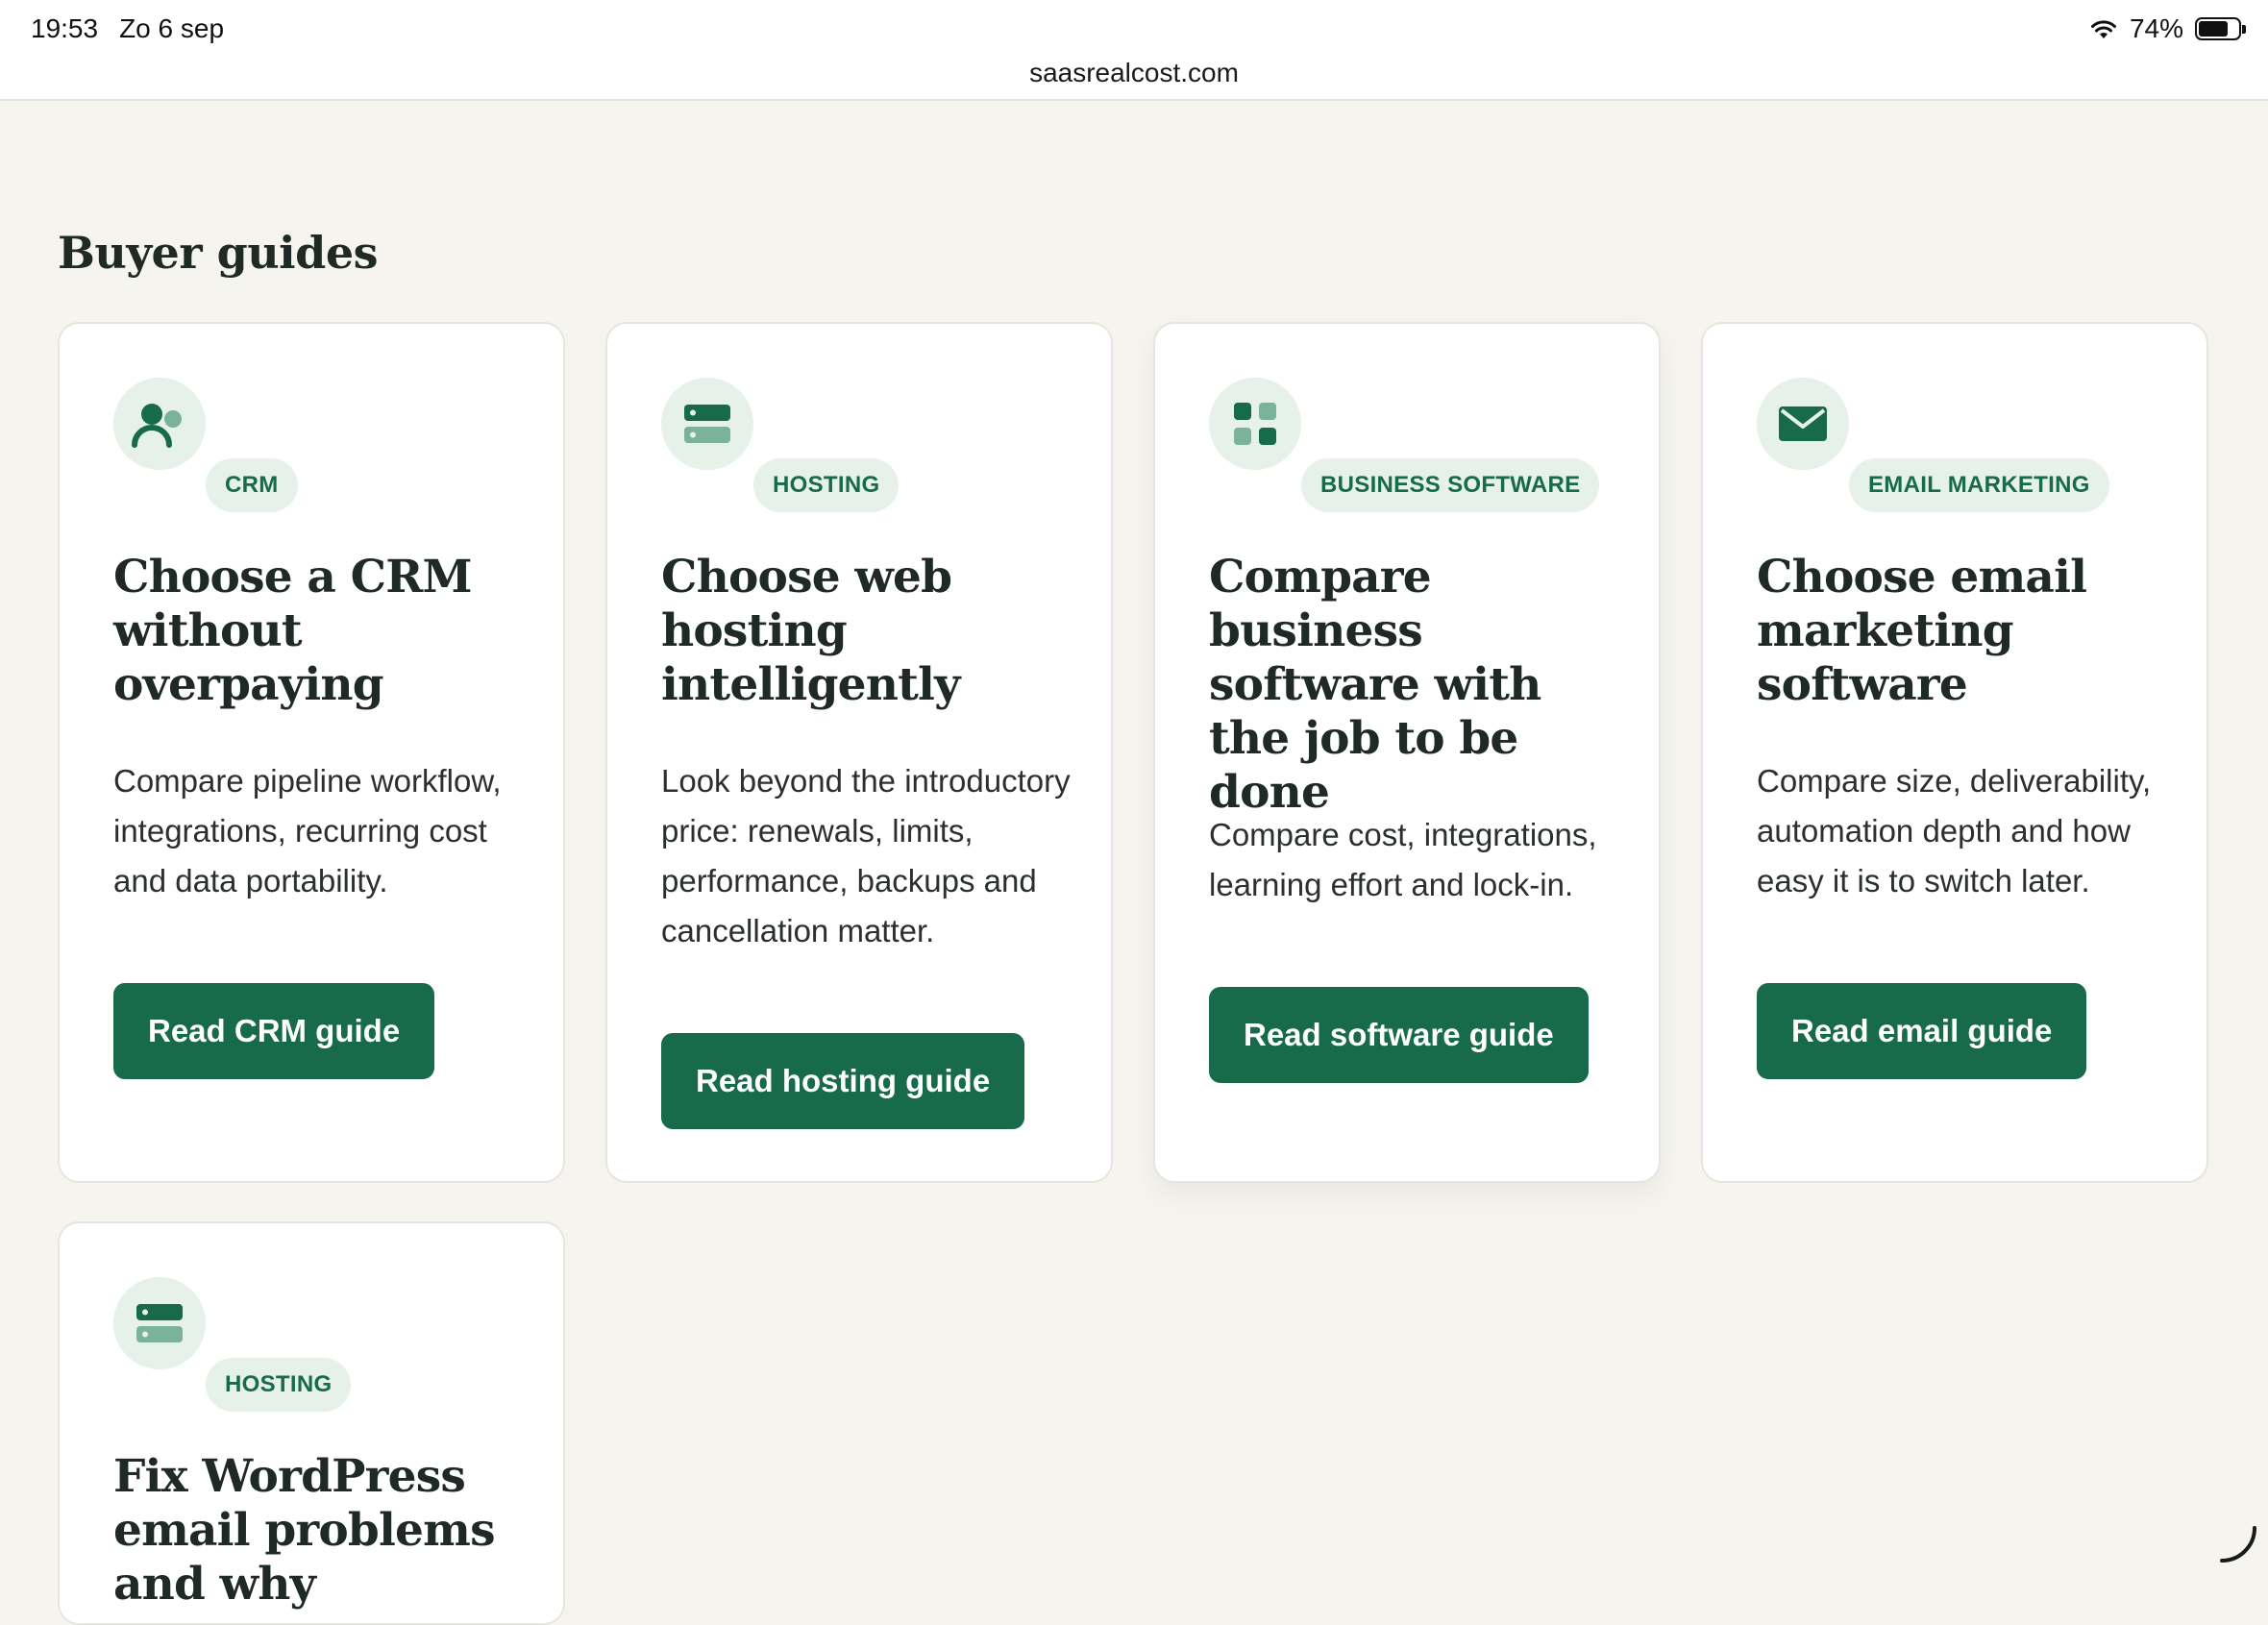 The image size is (2268, 1625). I want to click on read-hosting-guide-button: Read hosting guide, so click(842, 1081).